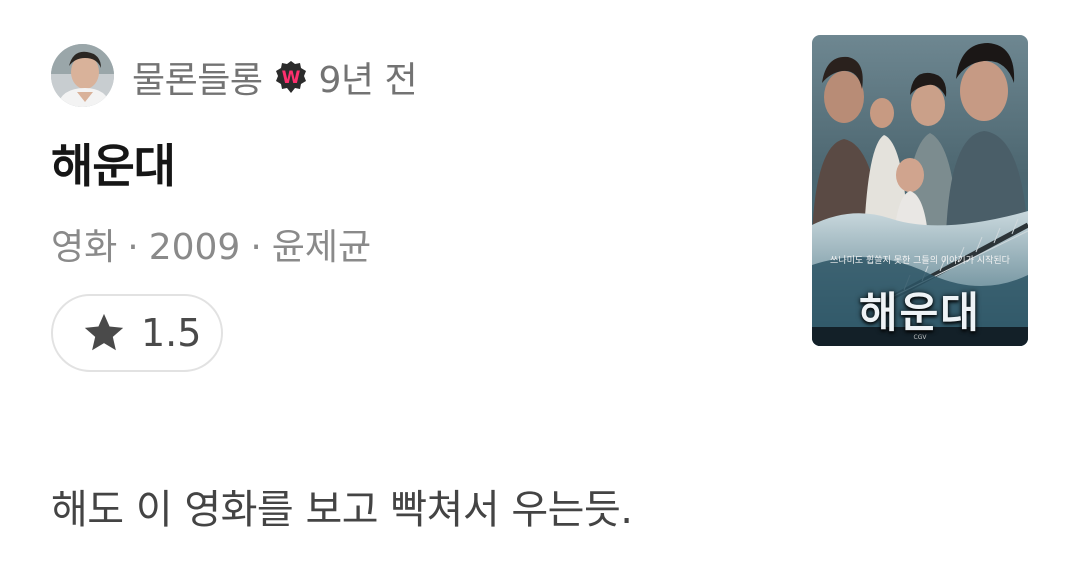 The image size is (1080, 574). I want to click on svg-text: W, so click(291, 78).